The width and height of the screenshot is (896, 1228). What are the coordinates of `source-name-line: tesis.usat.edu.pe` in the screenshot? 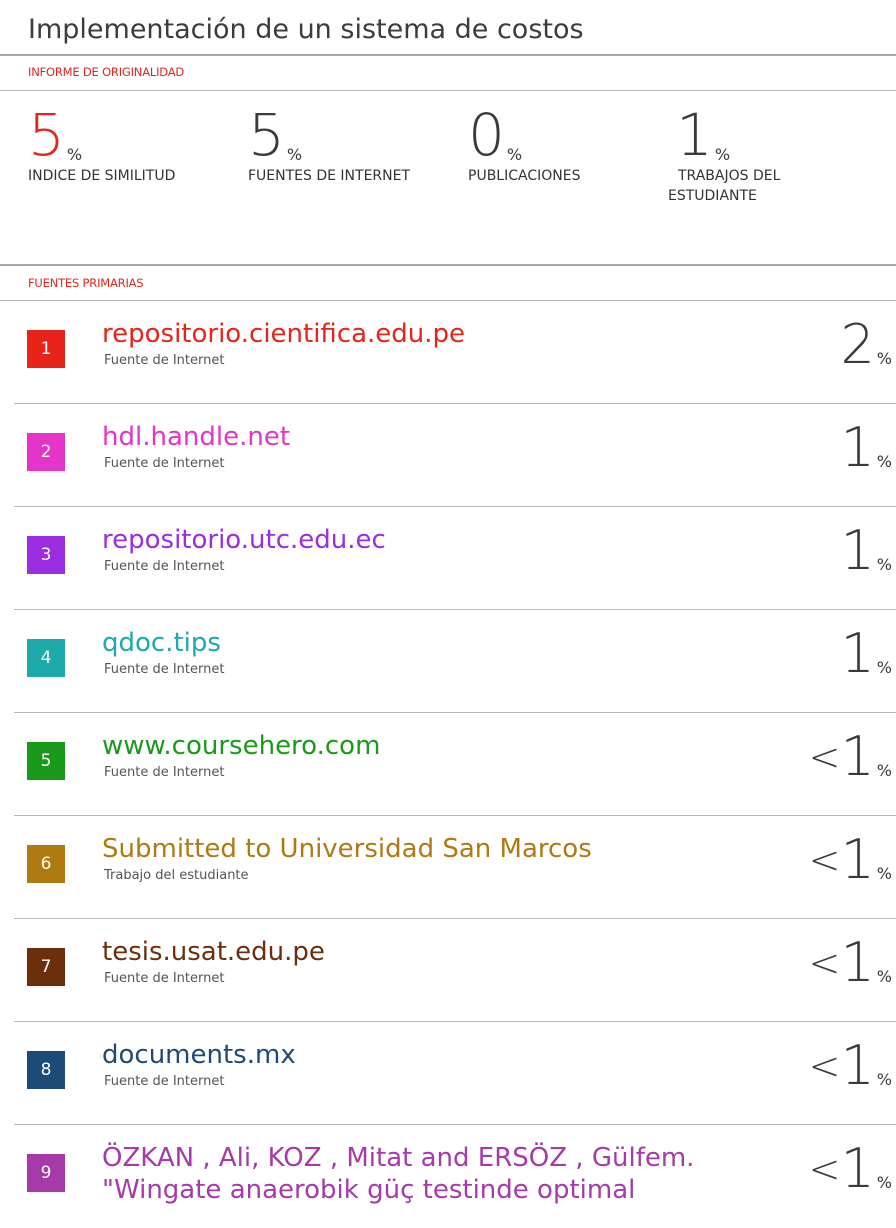 It's located at (213, 952).